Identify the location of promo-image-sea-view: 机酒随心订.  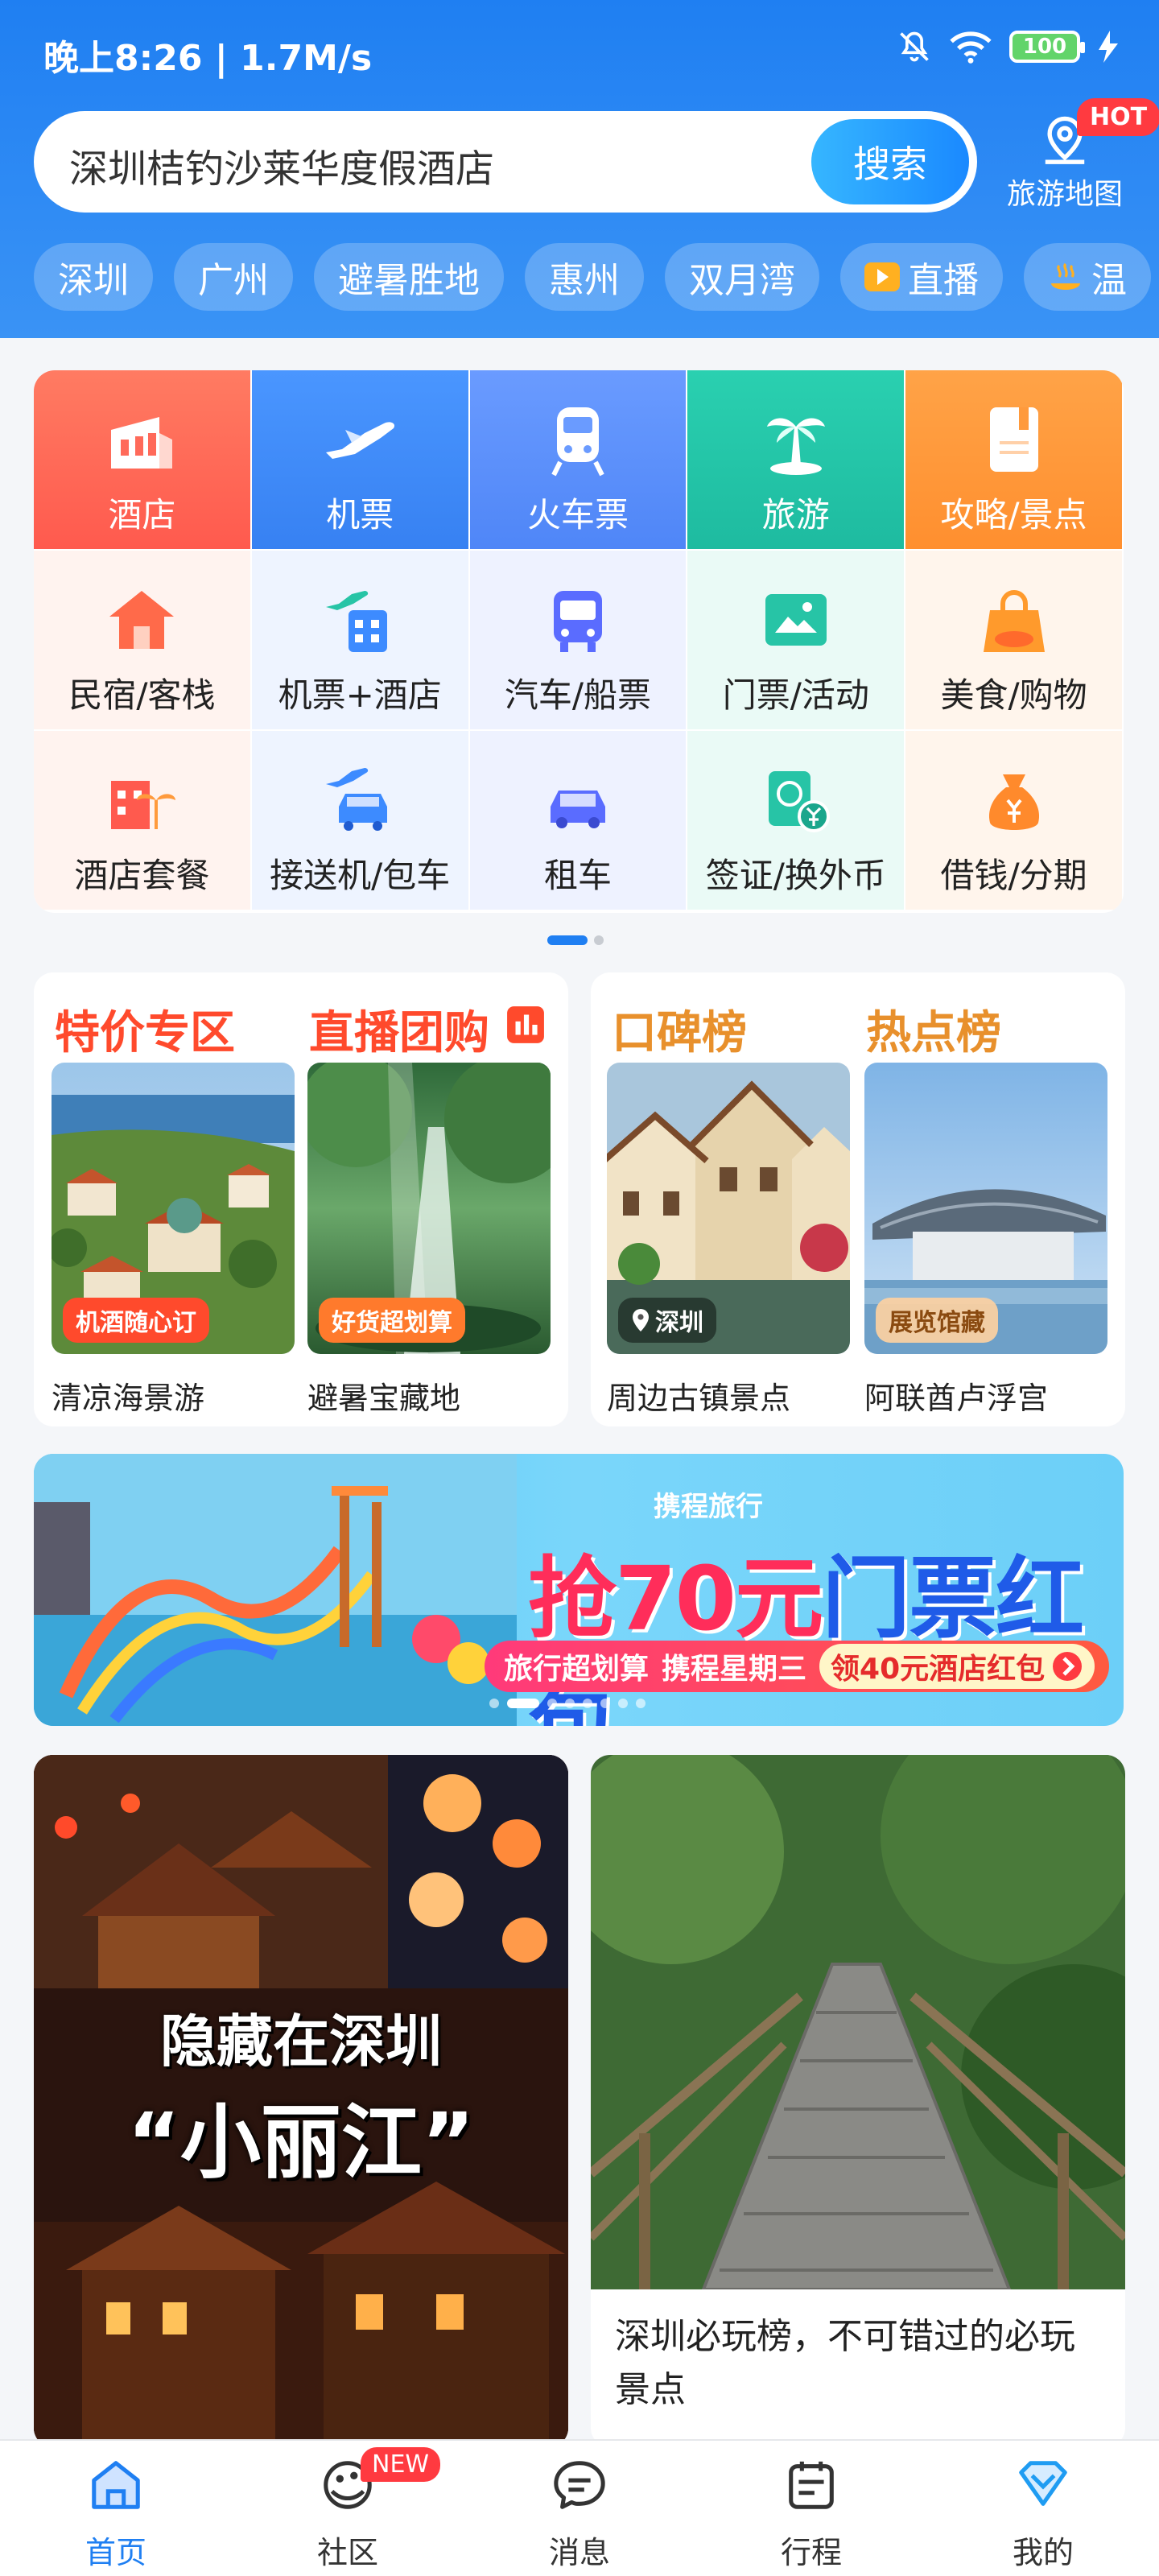
(173, 1208).